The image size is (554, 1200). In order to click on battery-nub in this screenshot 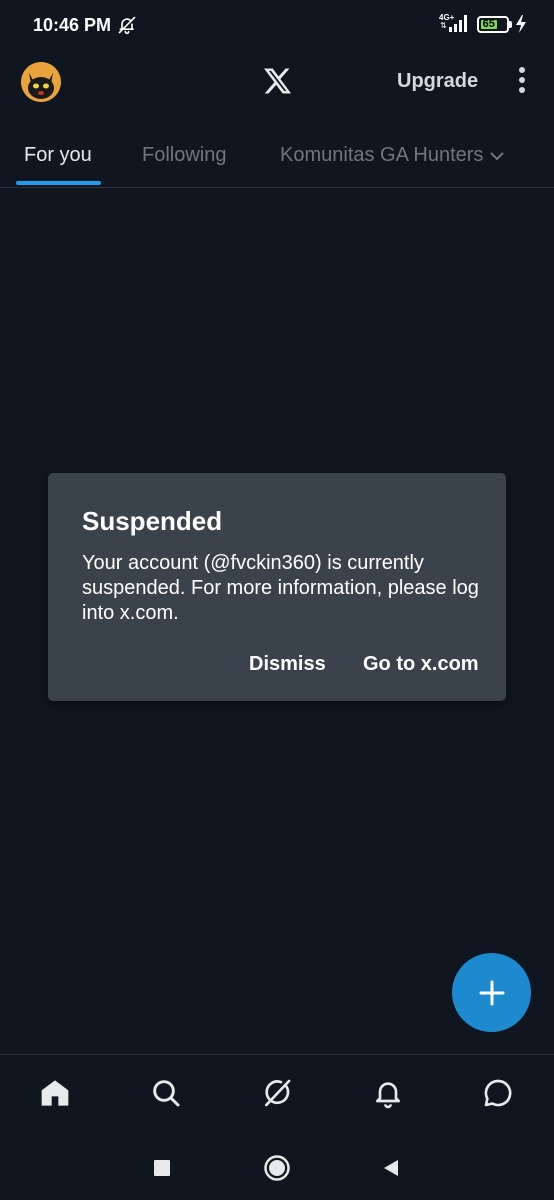, I will do `click(510, 24)`.